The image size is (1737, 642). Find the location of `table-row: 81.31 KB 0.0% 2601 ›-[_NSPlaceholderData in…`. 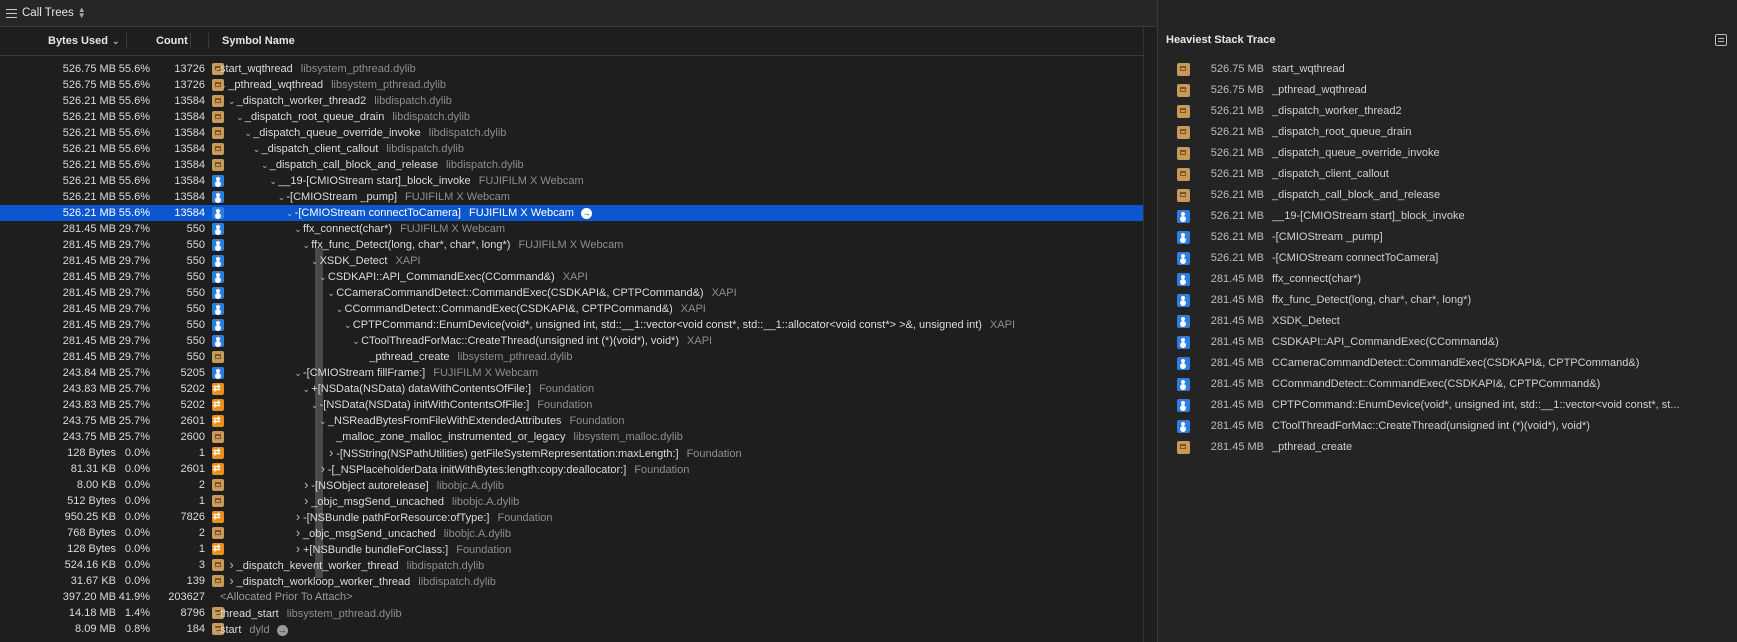

table-row: 81.31 KB 0.0% 2601 ›-[_NSPlaceholderData in… is located at coordinates (571, 468).